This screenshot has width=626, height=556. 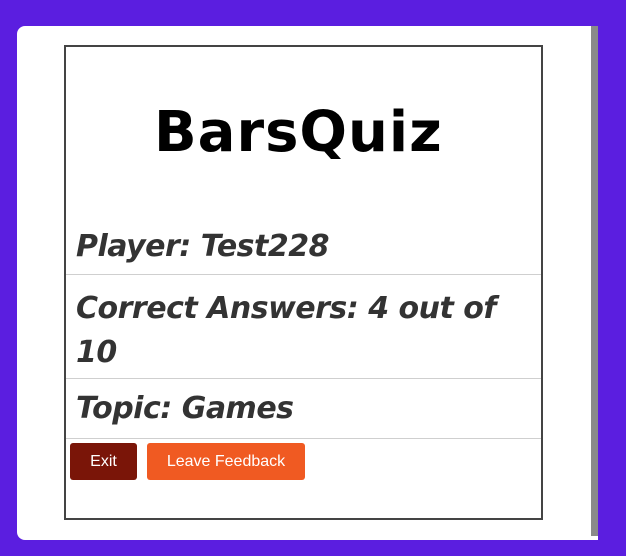 I want to click on exit-button: Exit, so click(x=103, y=461).